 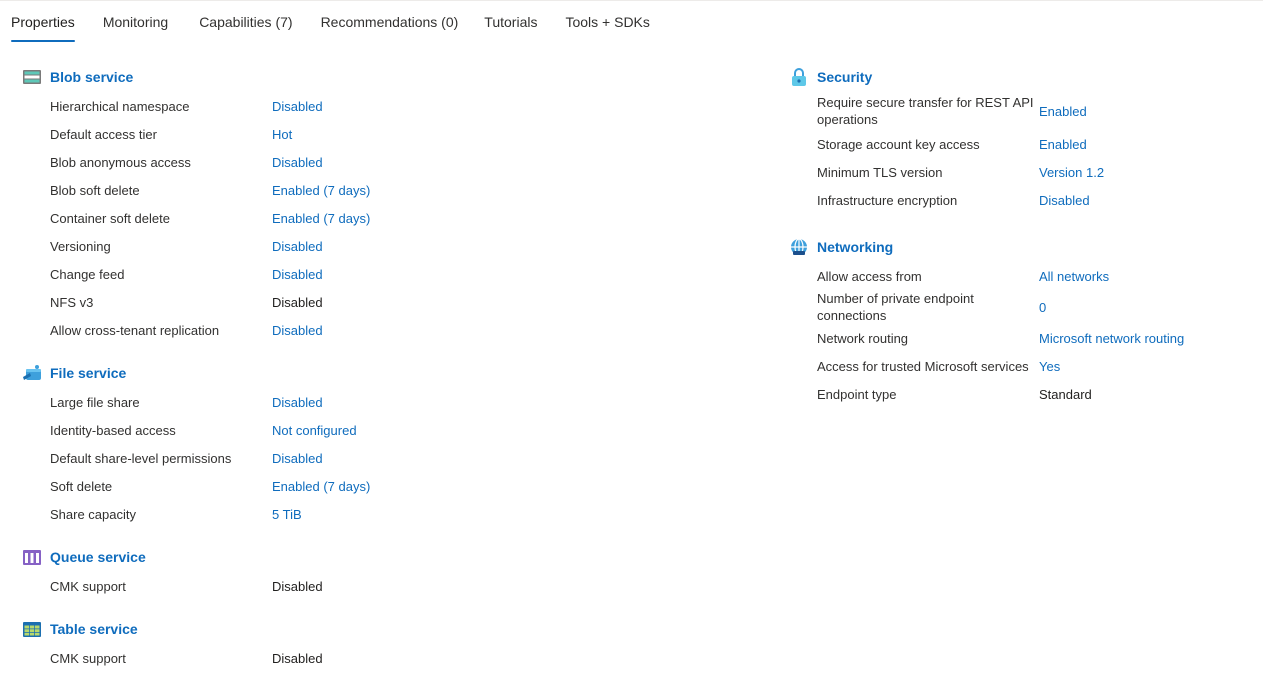 I want to click on security-title: Security, so click(x=845, y=77).